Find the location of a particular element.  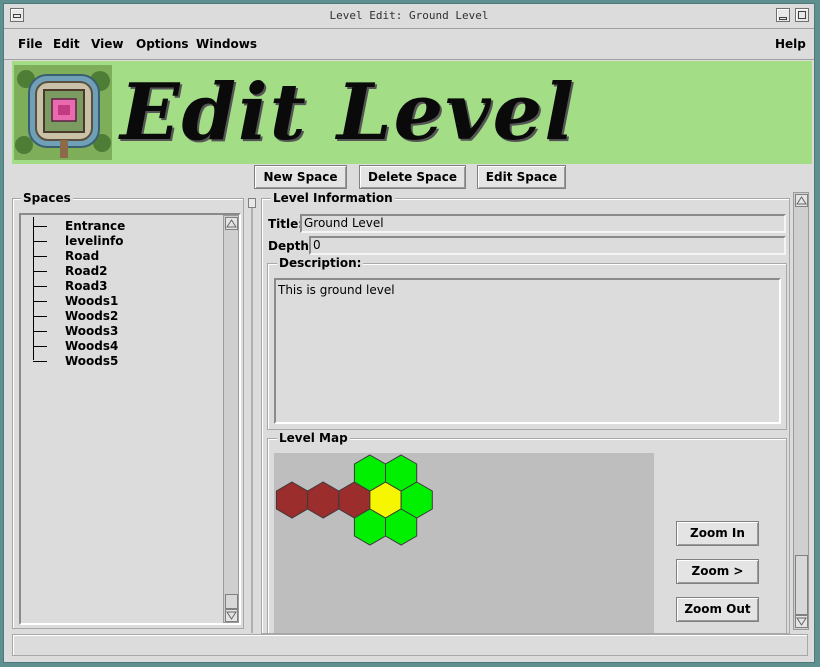

tree-item-label: Woods3 is located at coordinates (92, 331).